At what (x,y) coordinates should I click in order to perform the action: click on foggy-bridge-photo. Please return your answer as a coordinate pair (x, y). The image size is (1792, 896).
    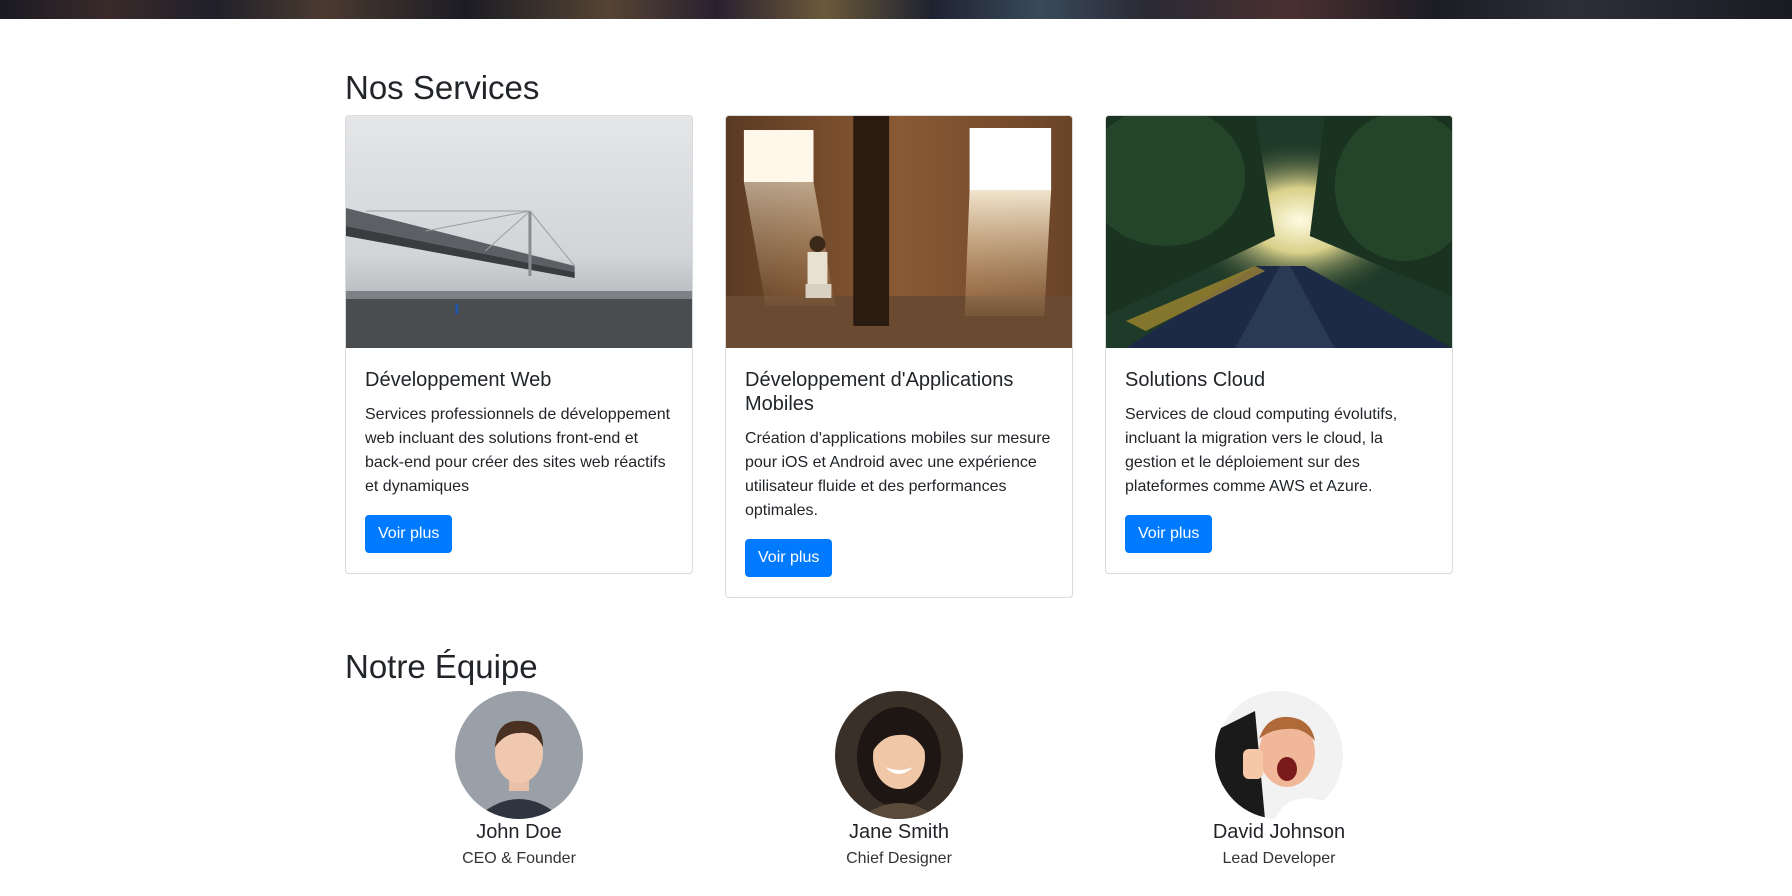
    Looking at the image, I should click on (519, 232).